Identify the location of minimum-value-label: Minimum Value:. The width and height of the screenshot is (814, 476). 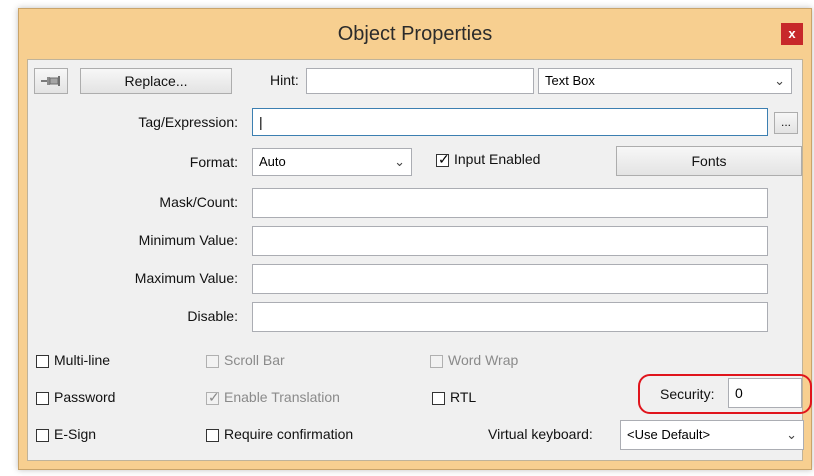
(188, 240).